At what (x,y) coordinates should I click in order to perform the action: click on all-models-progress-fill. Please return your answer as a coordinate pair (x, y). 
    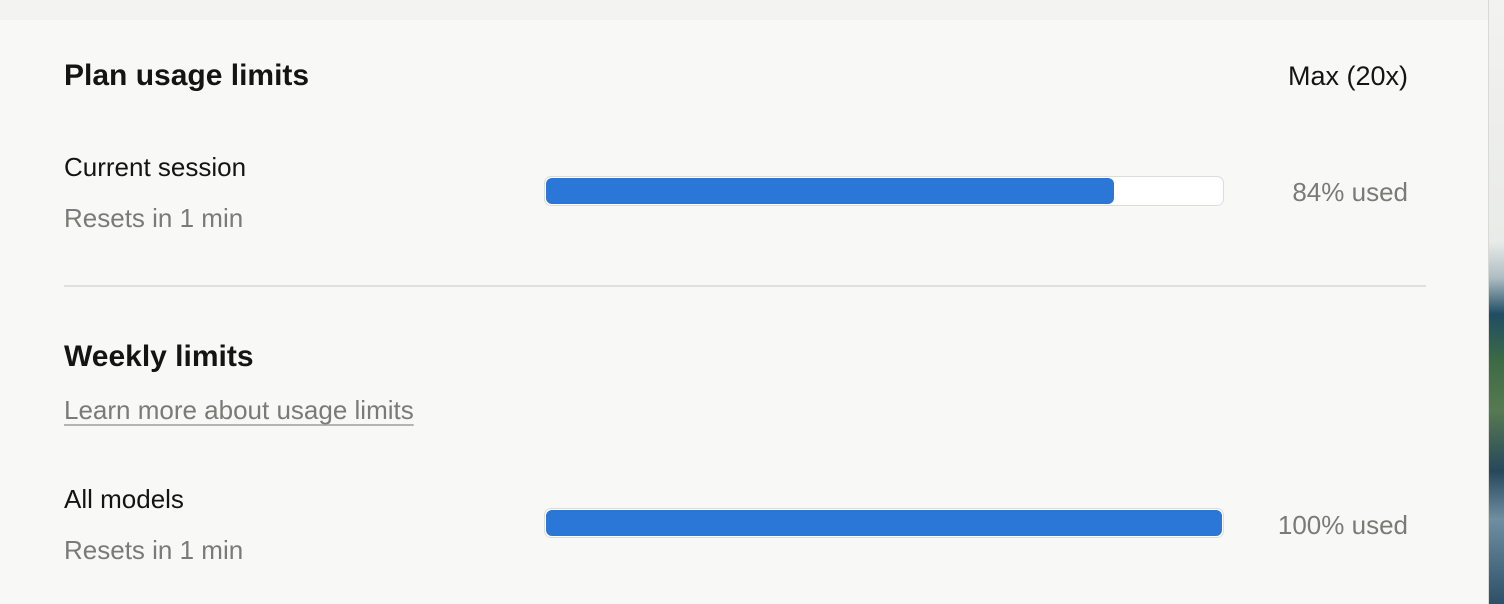
    Looking at the image, I should click on (884, 523).